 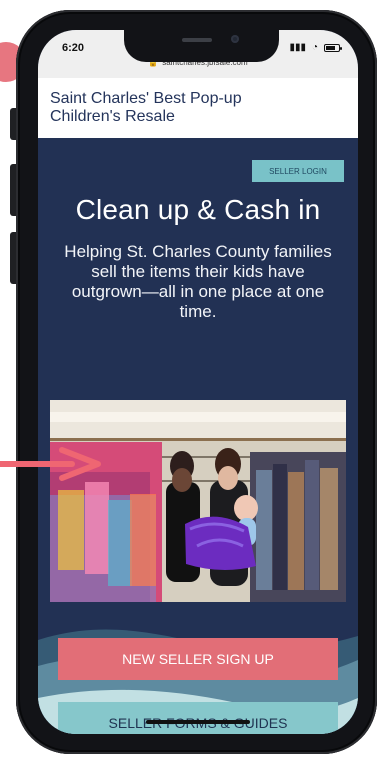 I want to click on home-indicator, so click(x=198, y=722).